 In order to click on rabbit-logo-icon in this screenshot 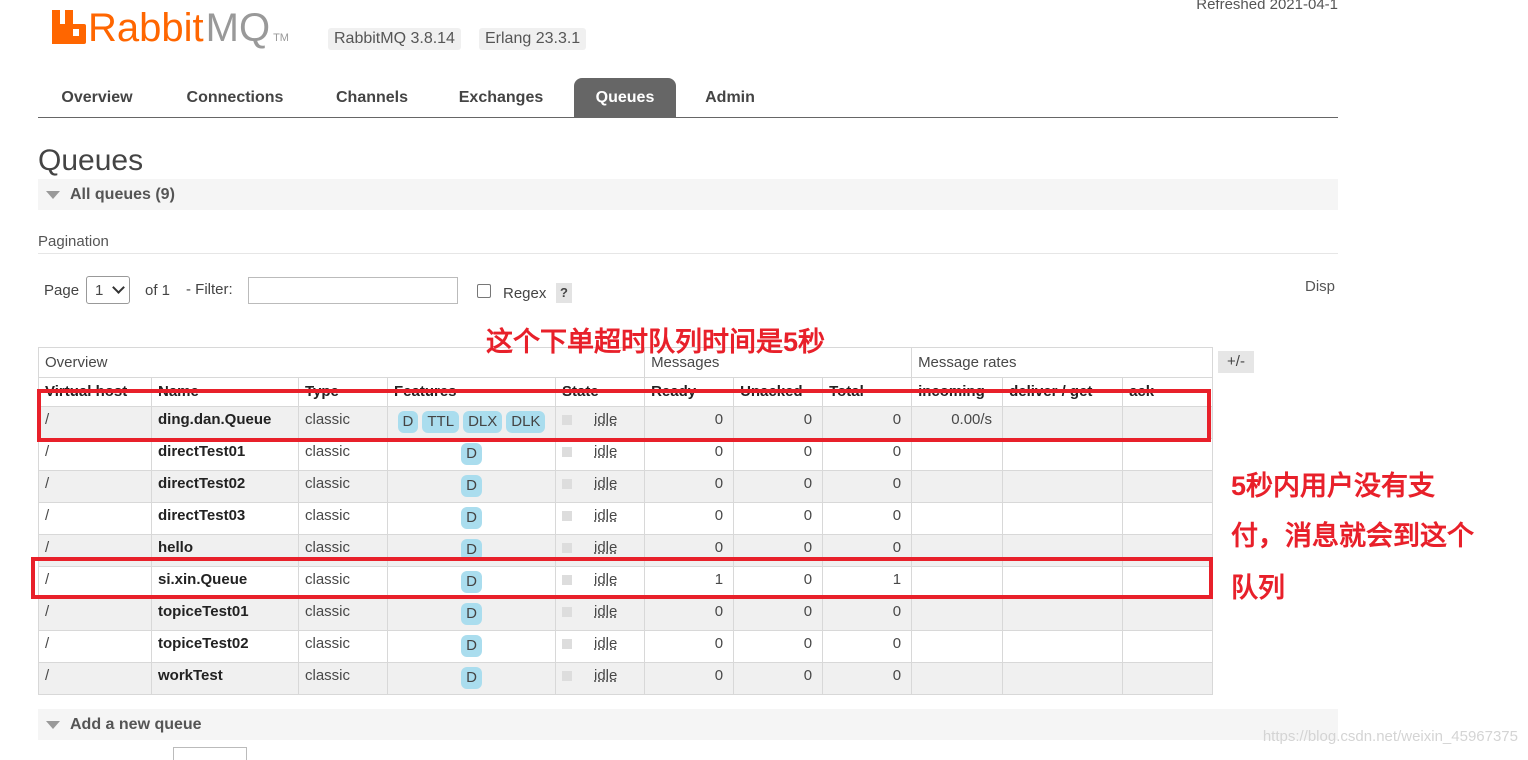, I will do `click(69, 27)`.